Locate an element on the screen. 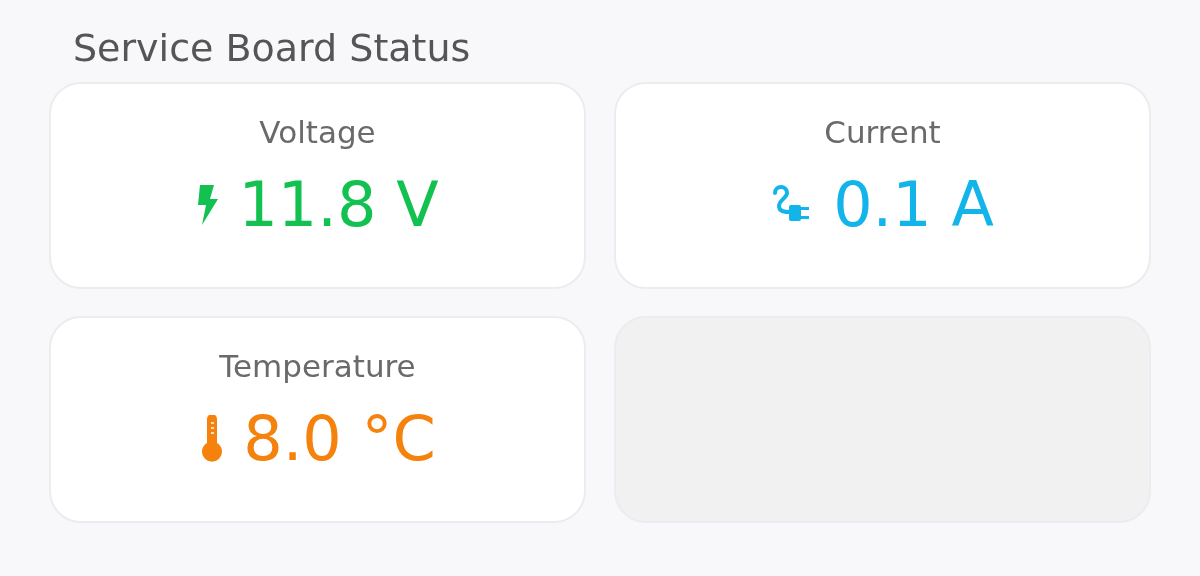 The image size is (1200, 576). page-title: Service Board Status is located at coordinates (272, 48).